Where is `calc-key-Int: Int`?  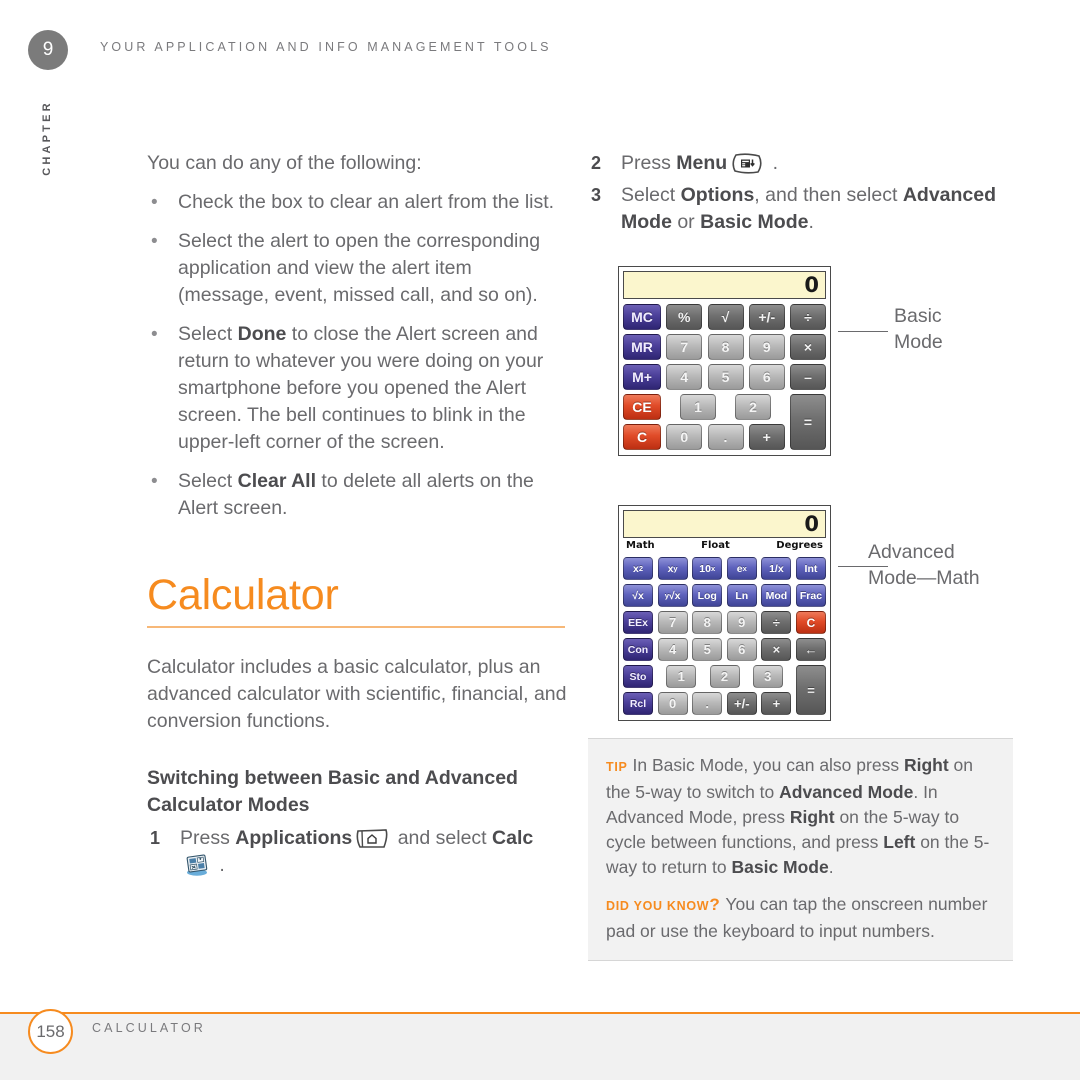 calc-key-Int: Int is located at coordinates (810, 568).